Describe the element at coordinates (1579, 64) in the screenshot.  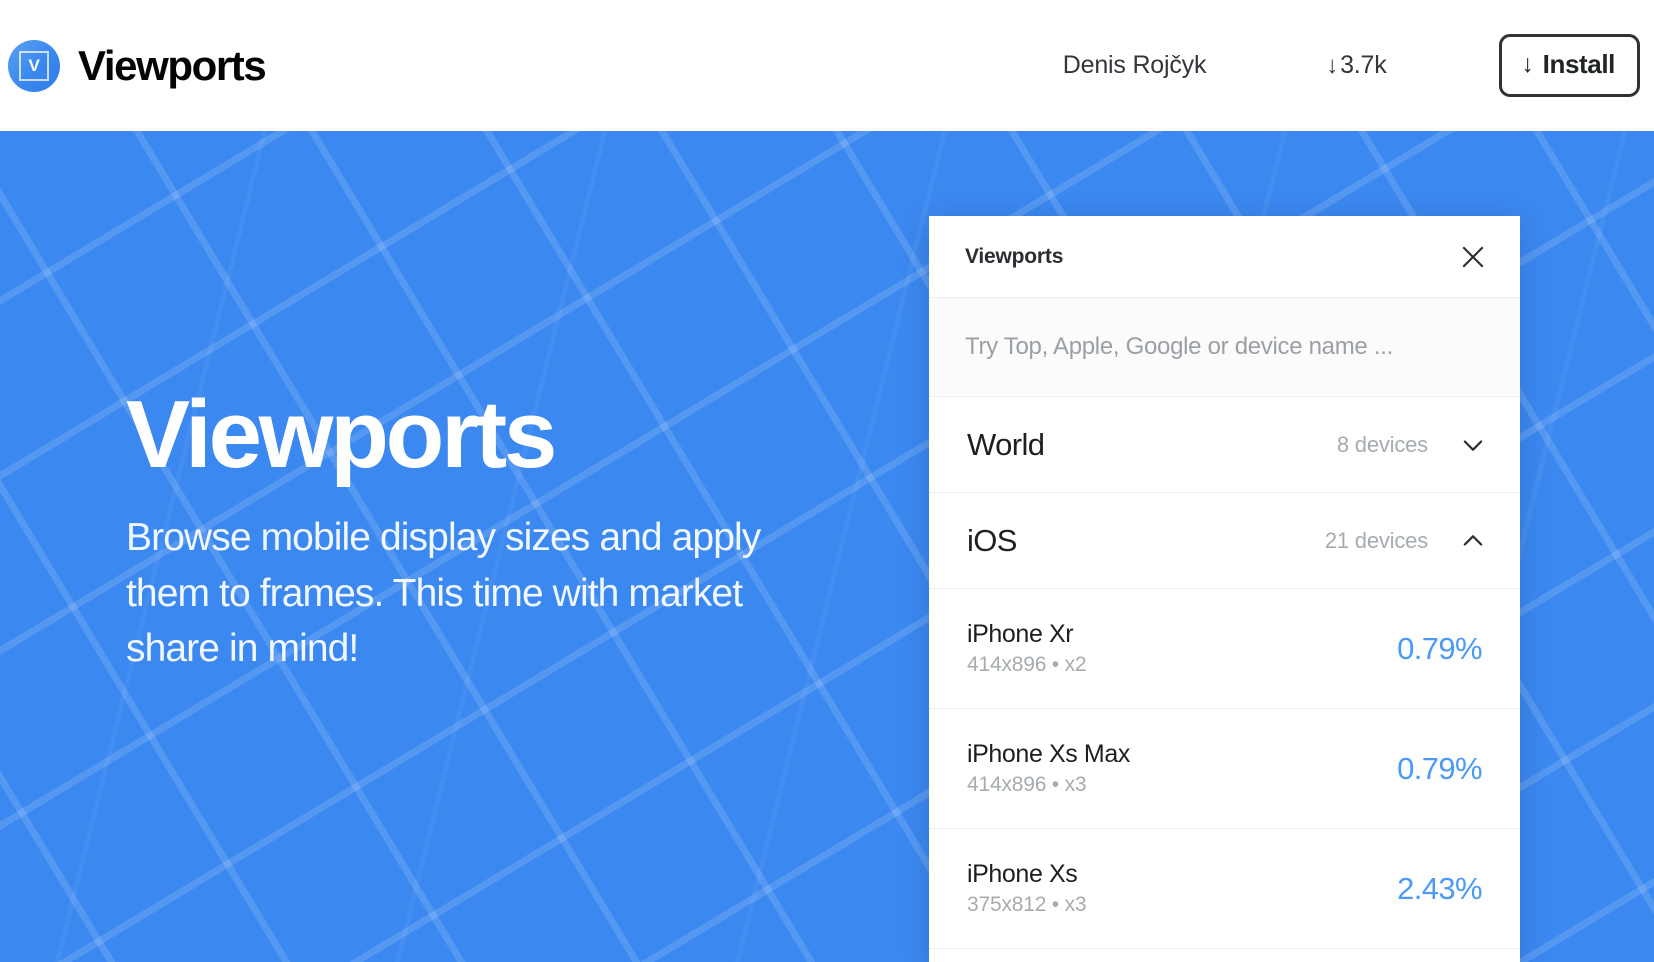
I see `install-button-label: Install` at that location.